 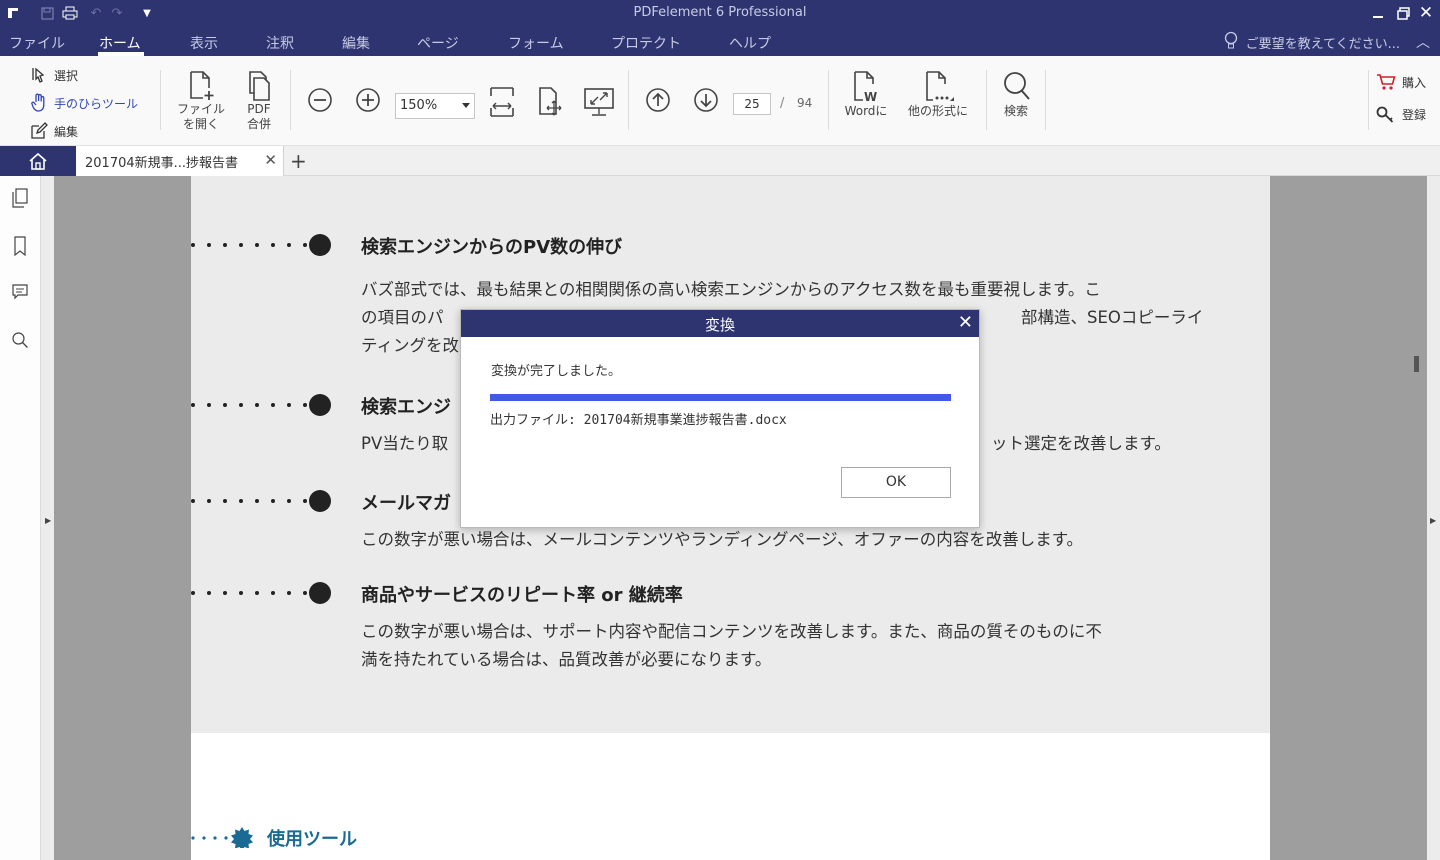 What do you see at coordinates (368, 100) in the screenshot?
I see `zoom-in-icon` at bounding box center [368, 100].